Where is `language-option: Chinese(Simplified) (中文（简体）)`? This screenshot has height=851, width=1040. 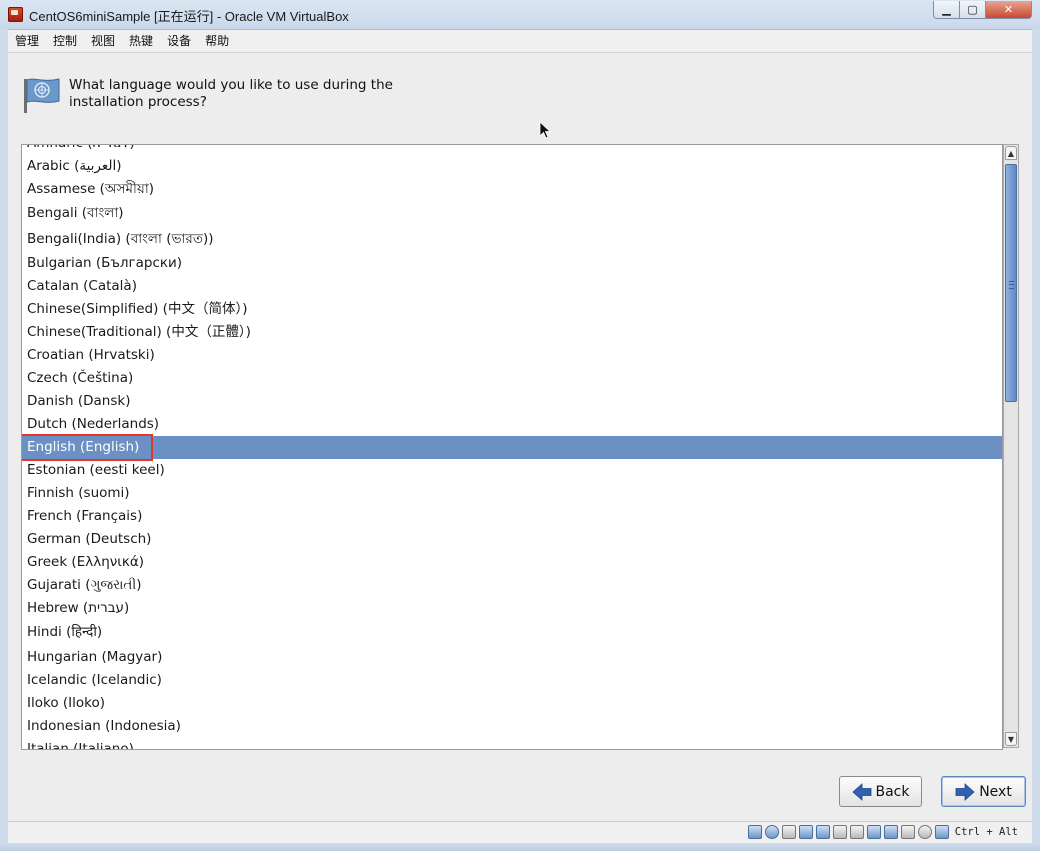 language-option: Chinese(Simplified) (中文（简体）) is located at coordinates (512, 309).